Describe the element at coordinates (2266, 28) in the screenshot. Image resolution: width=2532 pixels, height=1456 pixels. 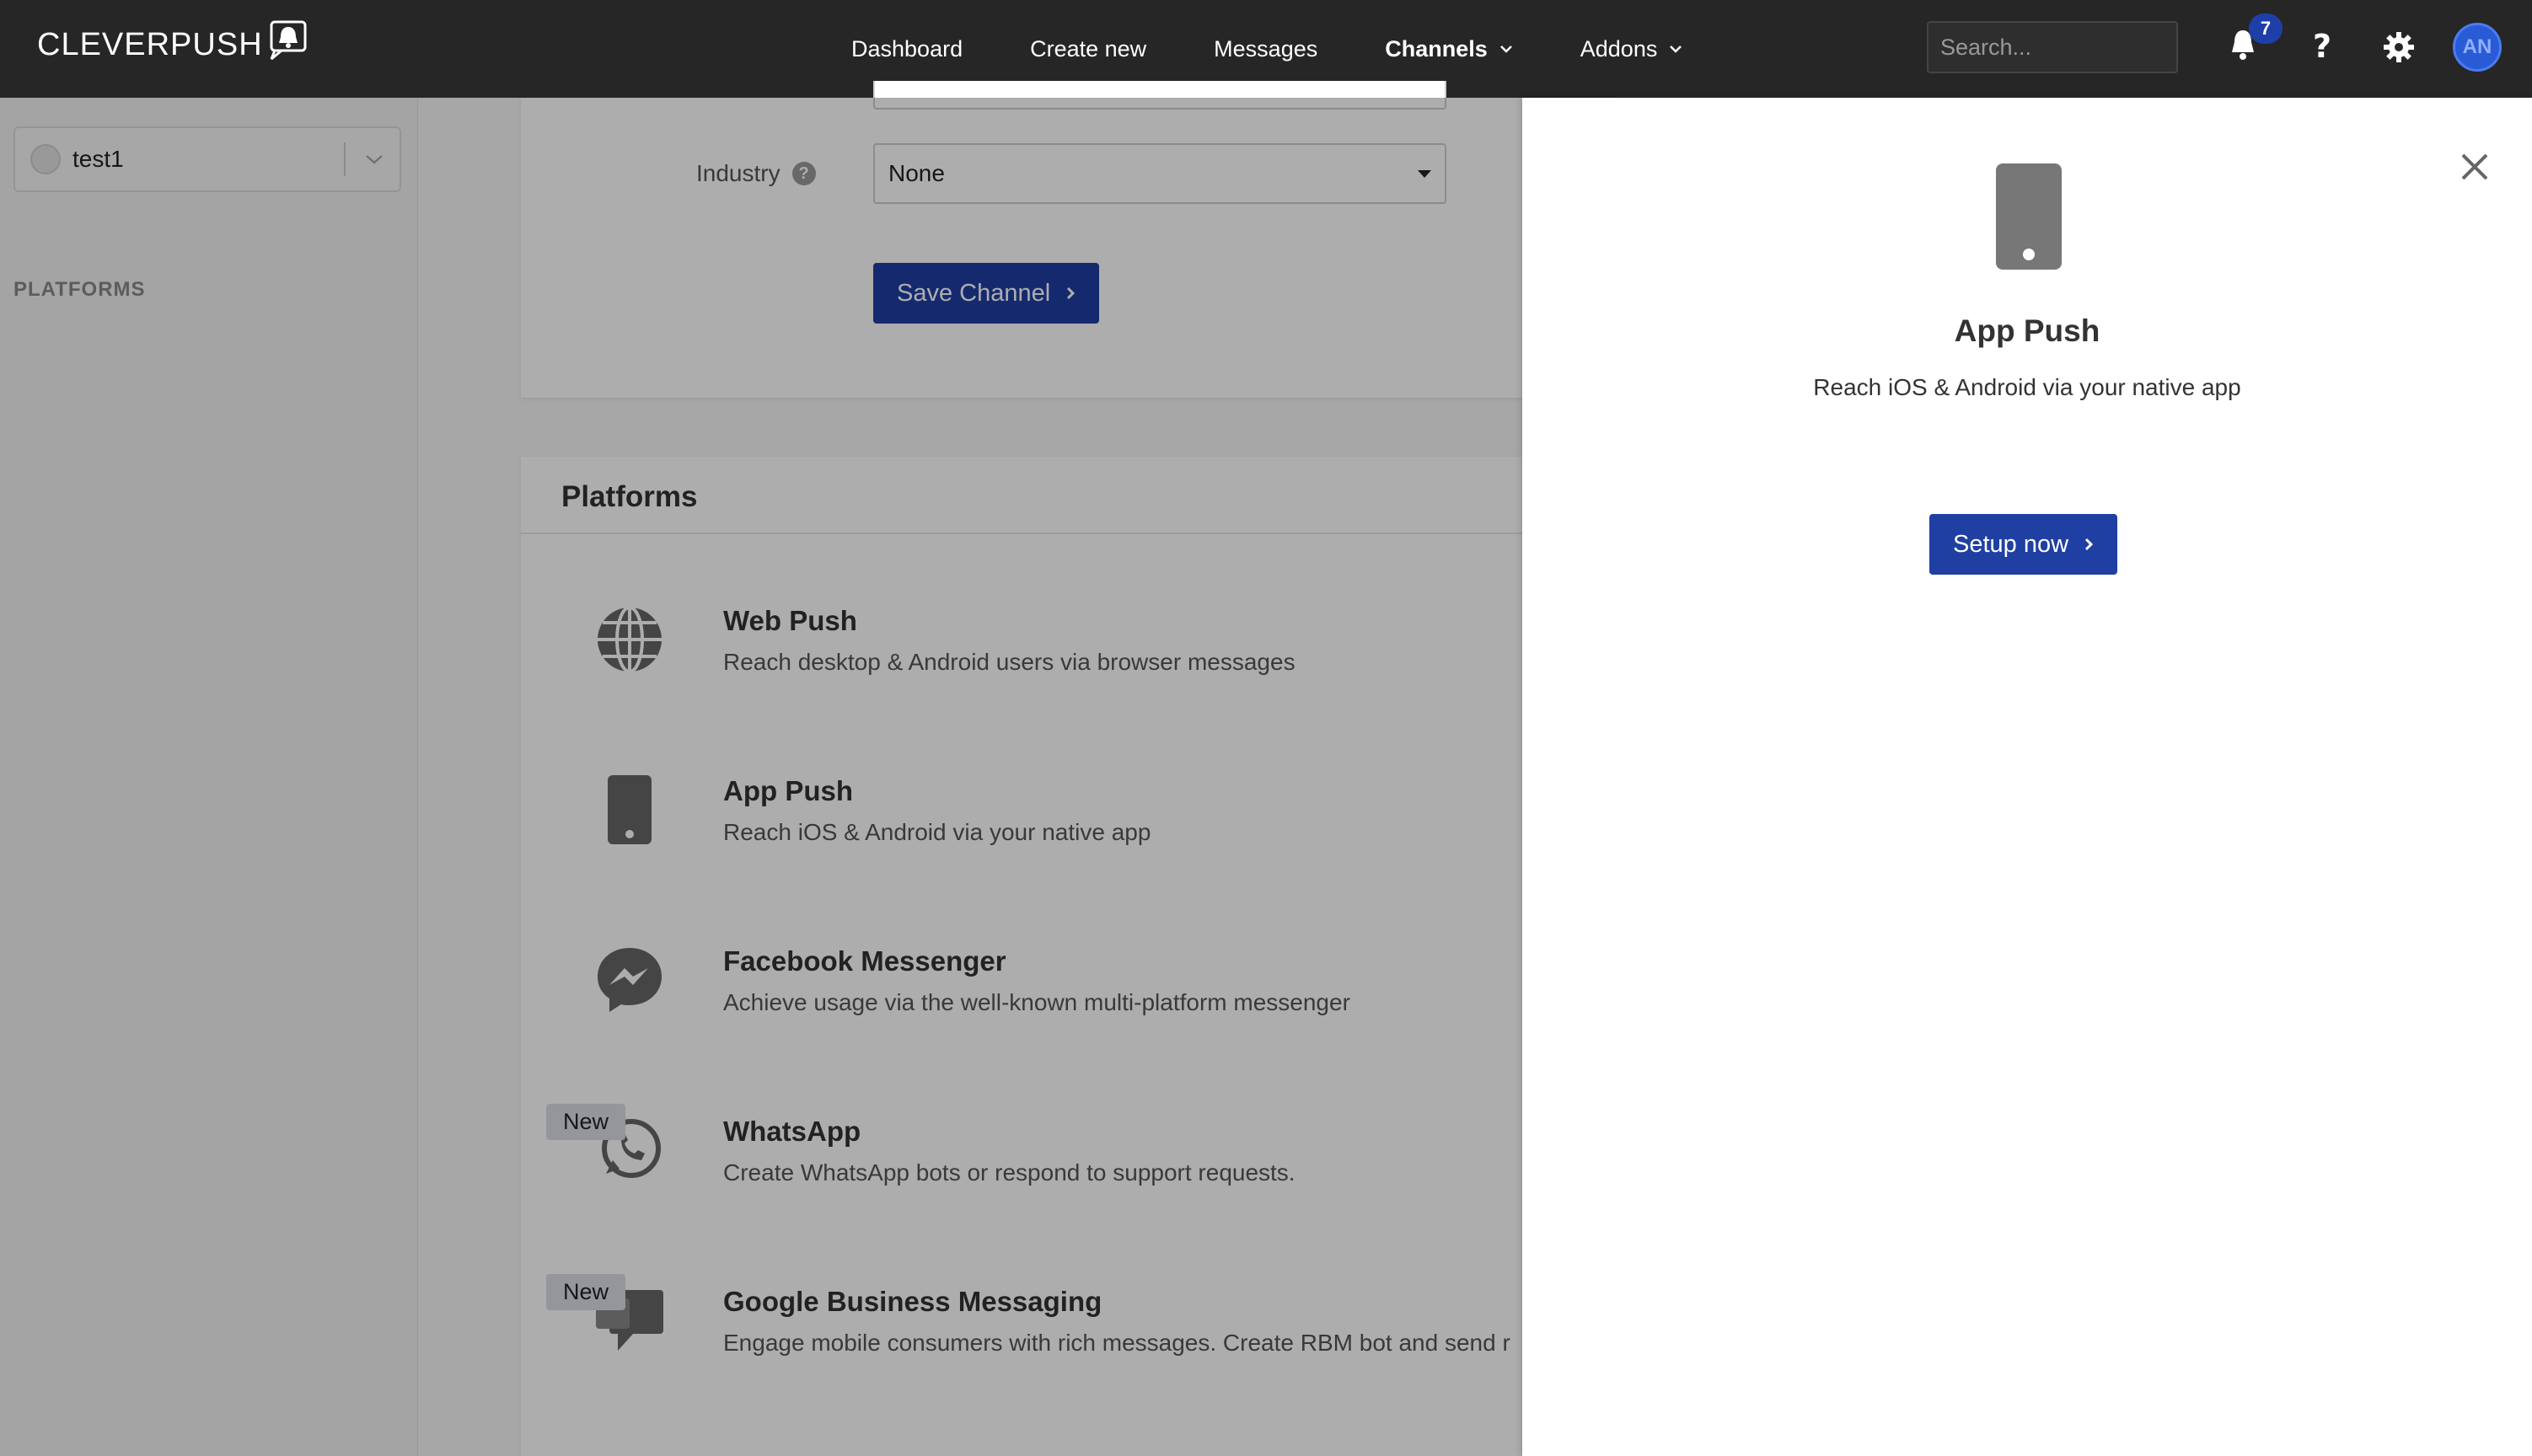
I see `notification-count-badge: 7` at that location.